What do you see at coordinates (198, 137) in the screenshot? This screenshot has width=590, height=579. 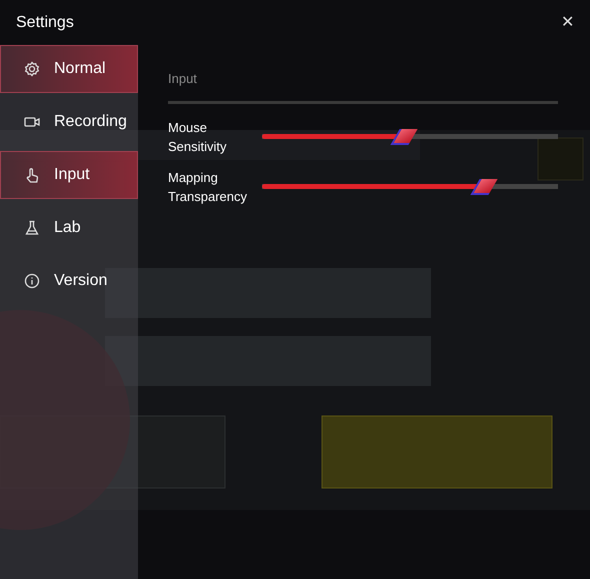 I see `slider-label: Mouse Sensitivity` at bounding box center [198, 137].